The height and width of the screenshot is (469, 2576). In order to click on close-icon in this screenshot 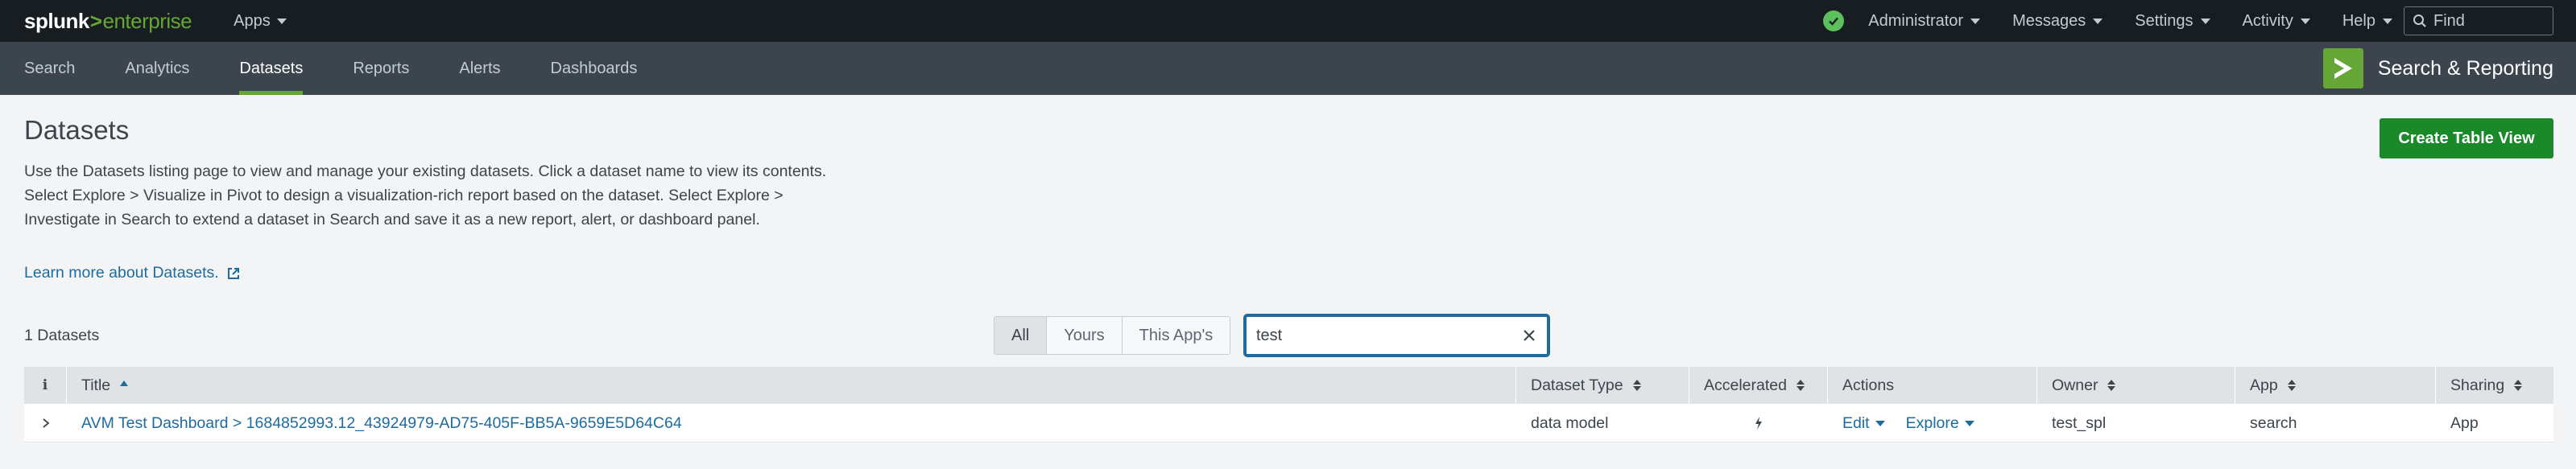, I will do `click(1529, 335)`.